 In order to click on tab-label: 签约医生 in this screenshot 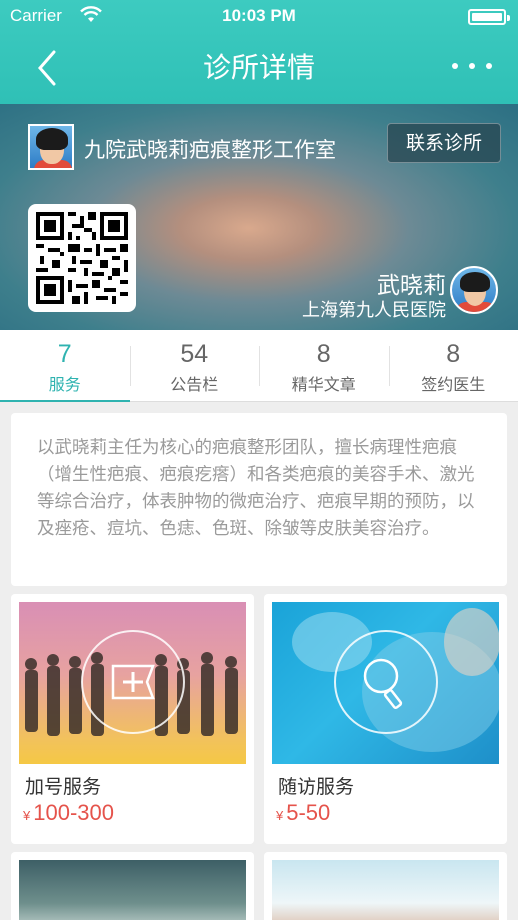, I will do `click(453, 384)`.